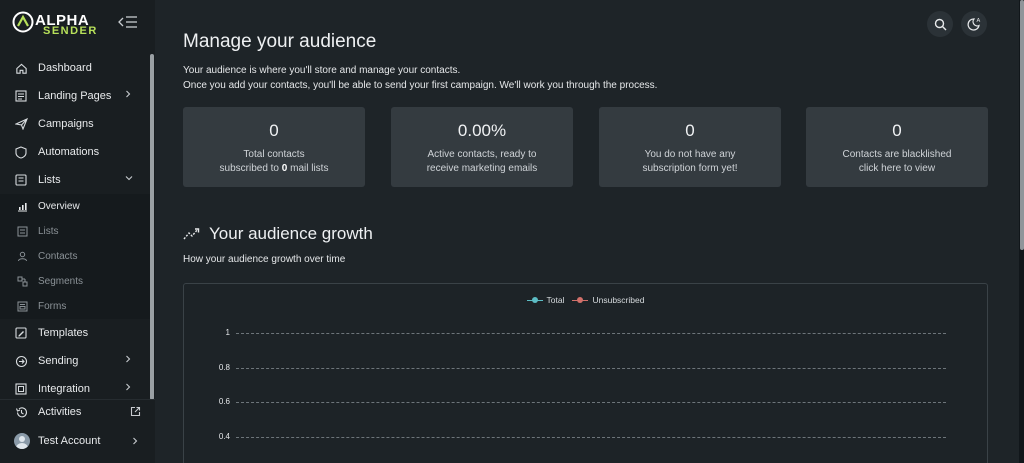  I want to click on sidebar-item-campaigns: Campaigns, so click(75, 124).